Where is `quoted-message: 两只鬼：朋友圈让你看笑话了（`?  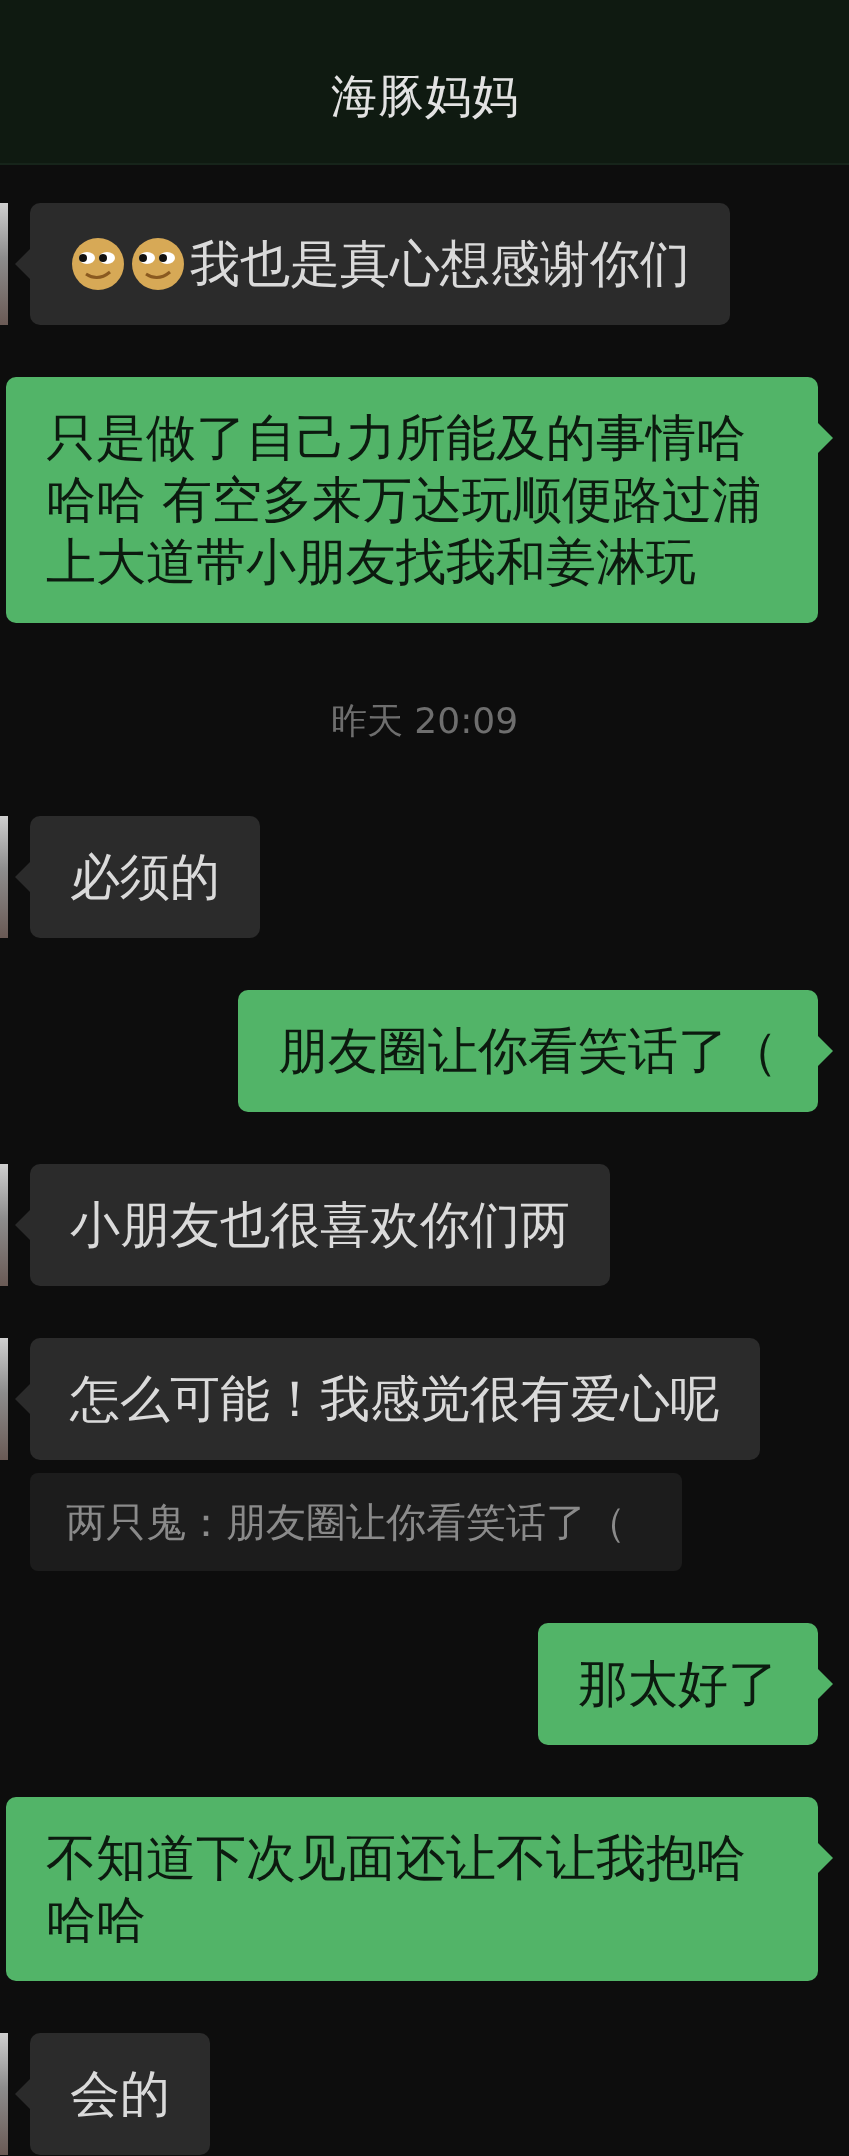 quoted-message: 两只鬼：朋友圈让你看笑话了（ is located at coordinates (356, 1522).